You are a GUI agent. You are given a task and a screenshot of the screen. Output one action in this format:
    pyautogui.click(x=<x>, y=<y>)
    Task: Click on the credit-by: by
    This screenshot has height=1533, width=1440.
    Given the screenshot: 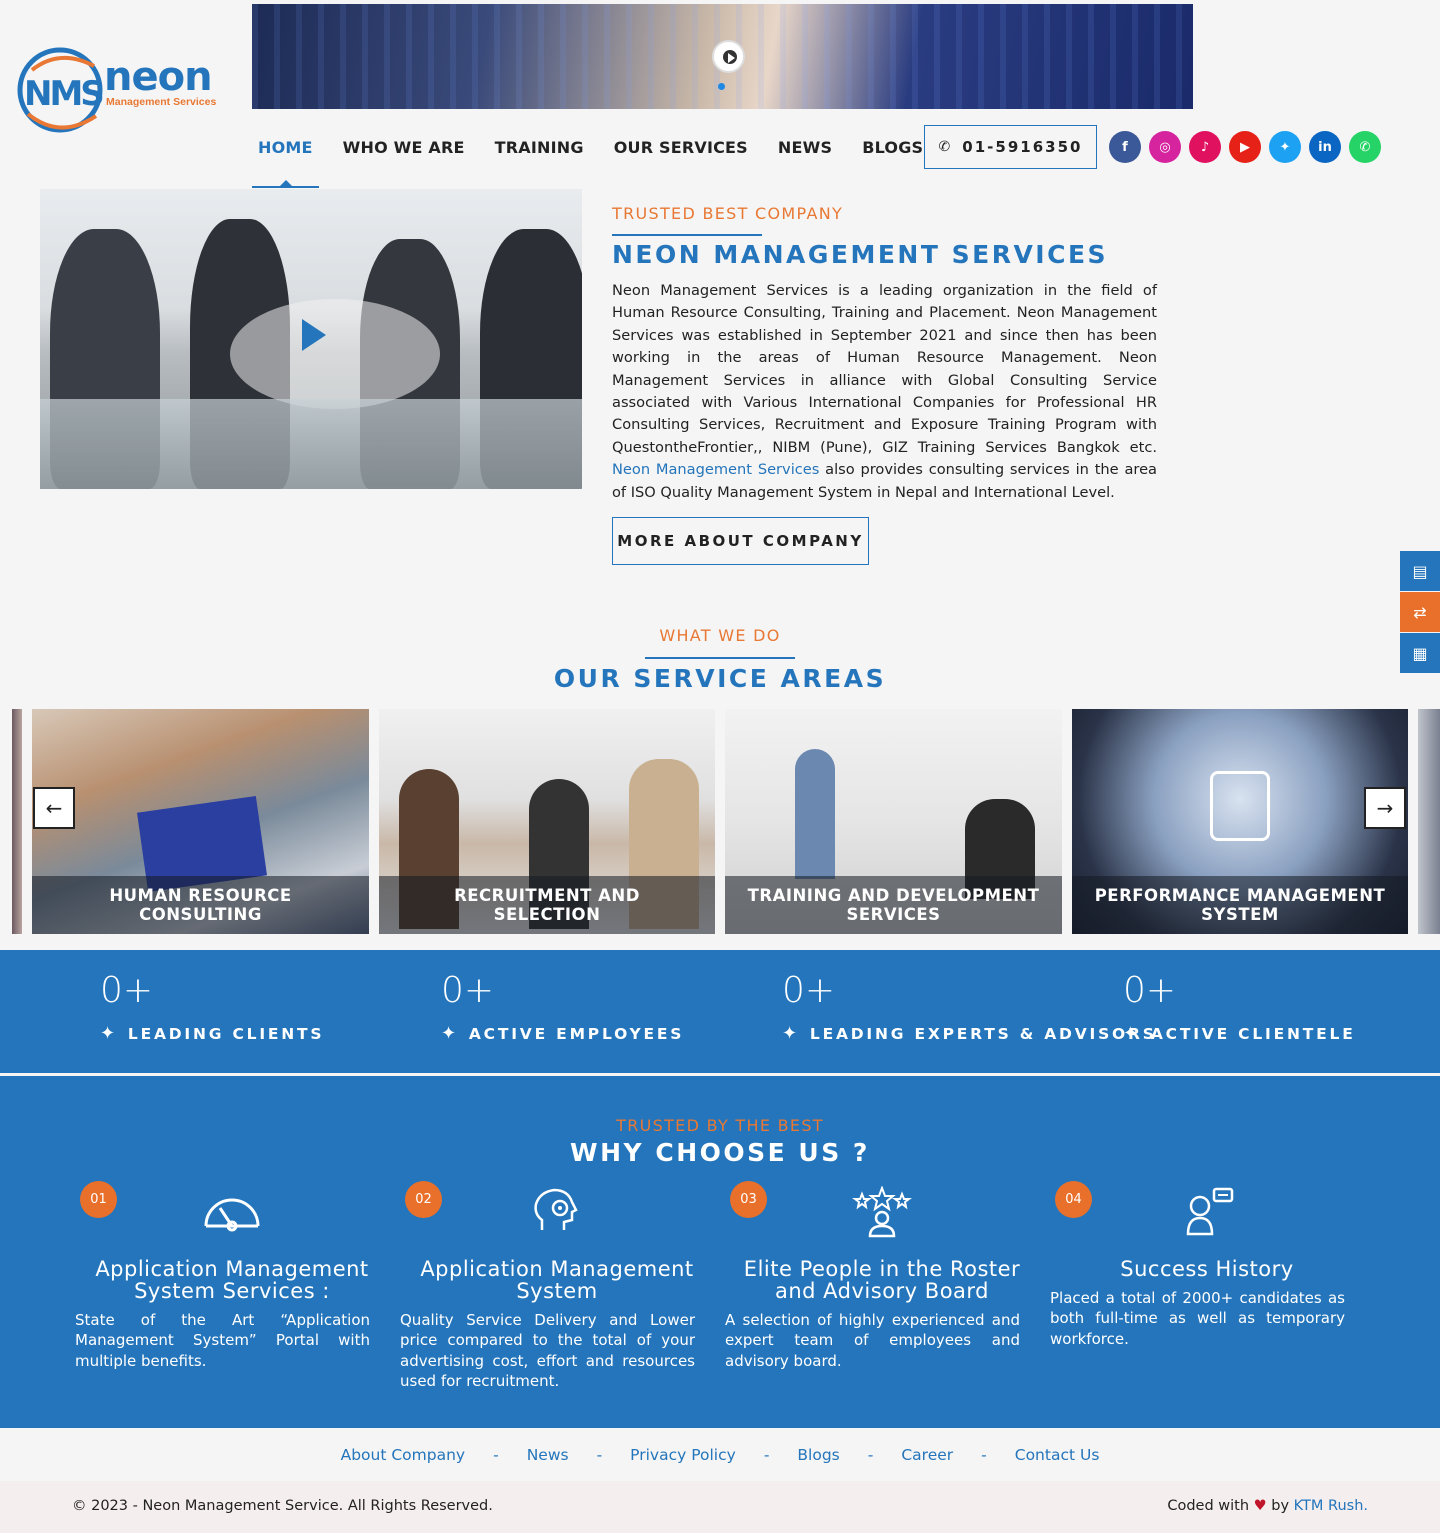 What is the action you would take?
    pyautogui.click(x=1280, y=1506)
    